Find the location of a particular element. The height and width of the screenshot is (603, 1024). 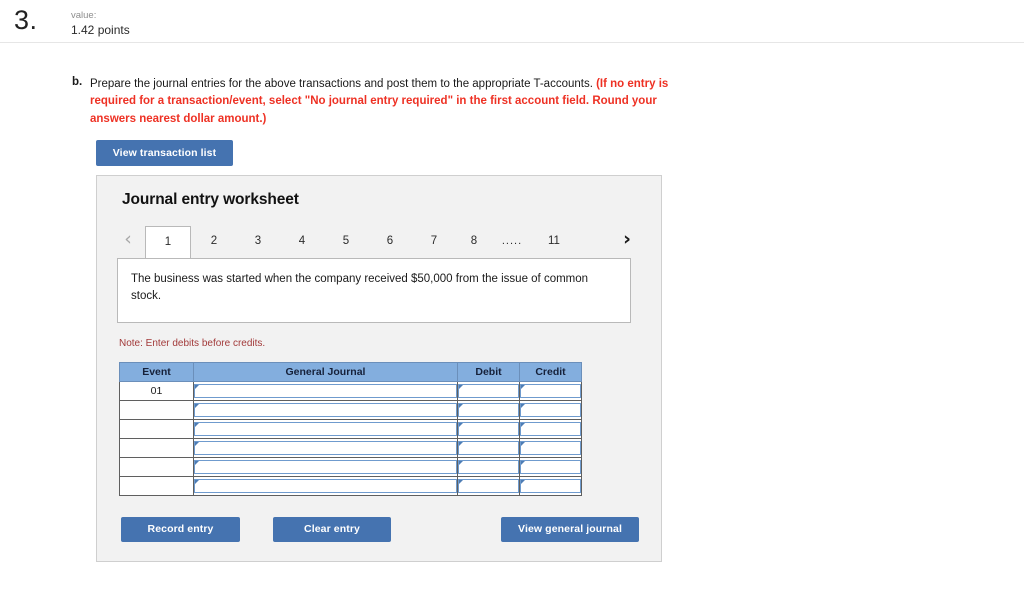

column-header-debit: Debit is located at coordinates (488, 372).